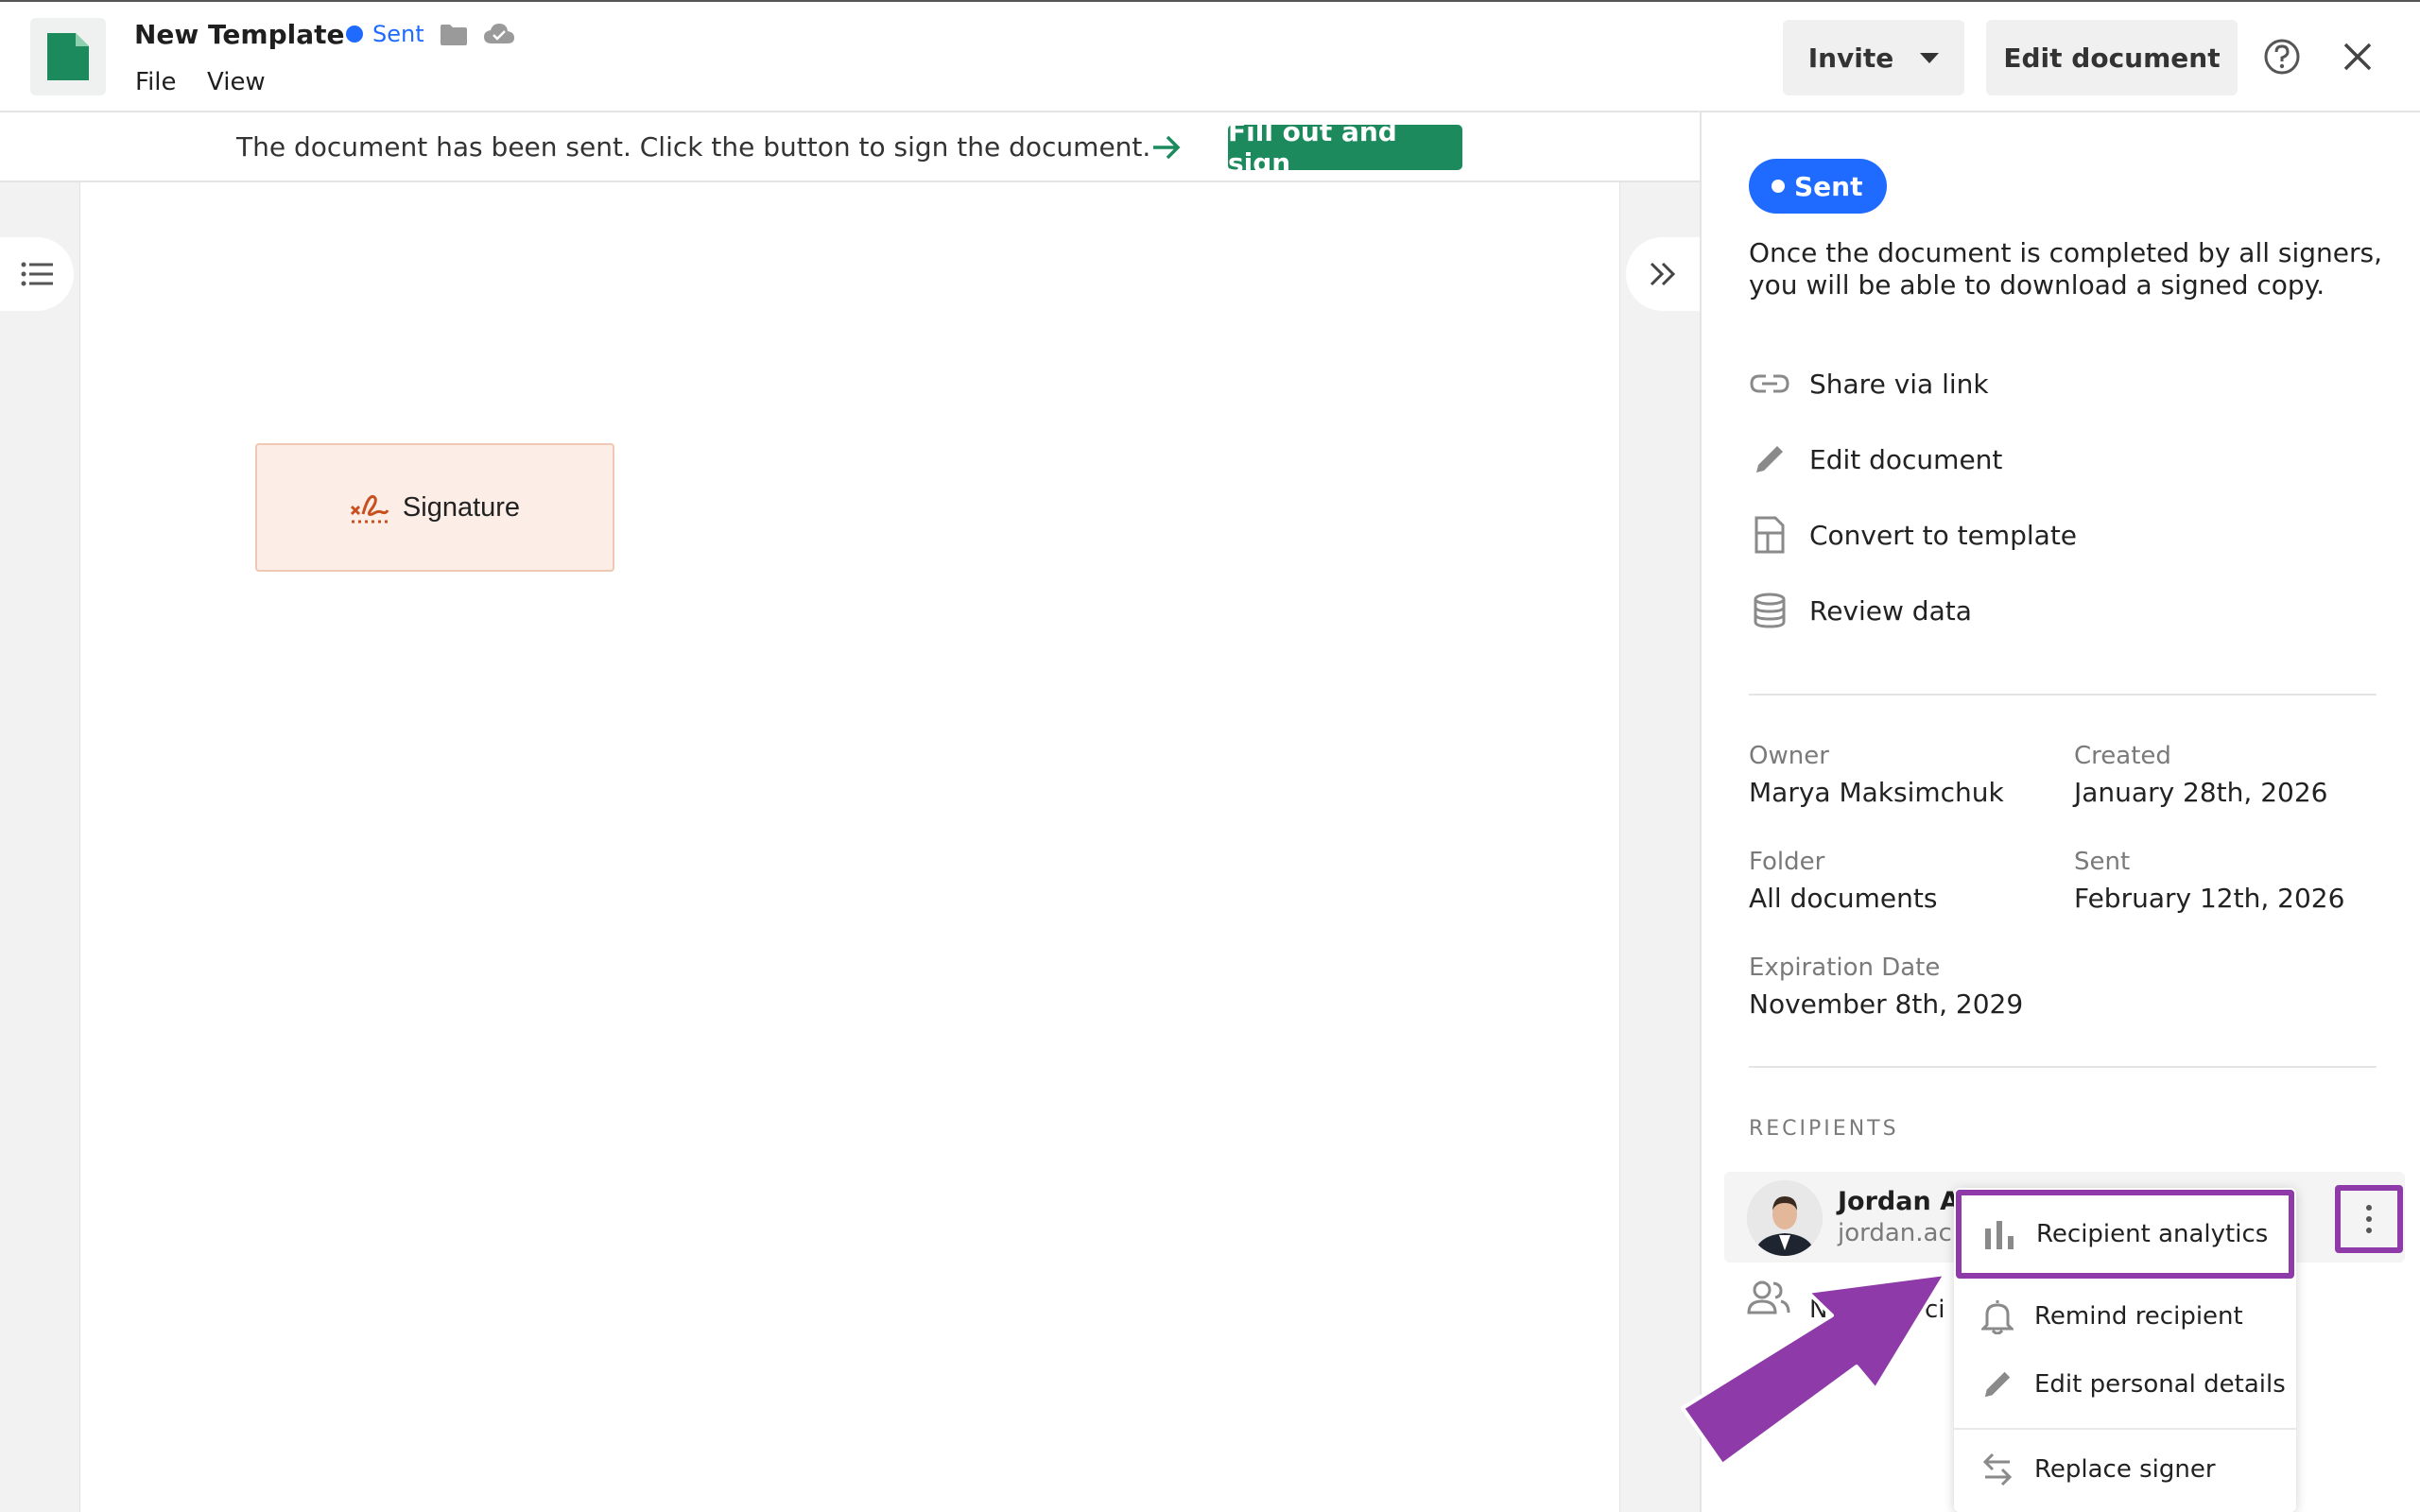  I want to click on template-icon, so click(1769, 535).